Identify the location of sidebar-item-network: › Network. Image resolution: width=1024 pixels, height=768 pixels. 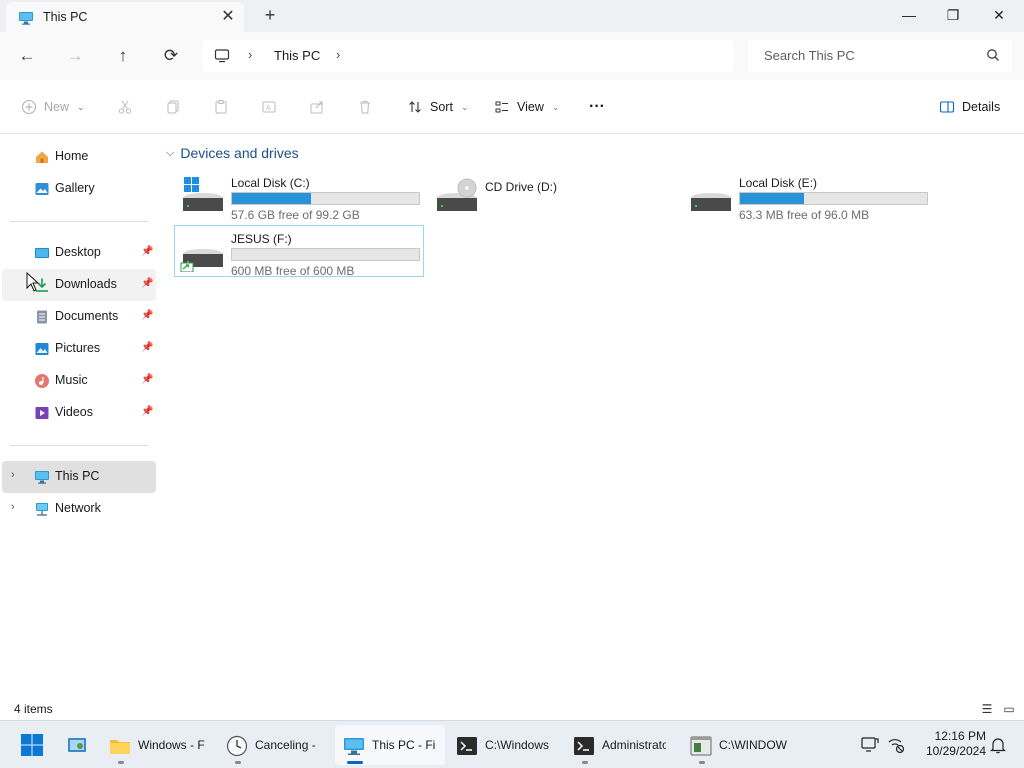
(79, 509).